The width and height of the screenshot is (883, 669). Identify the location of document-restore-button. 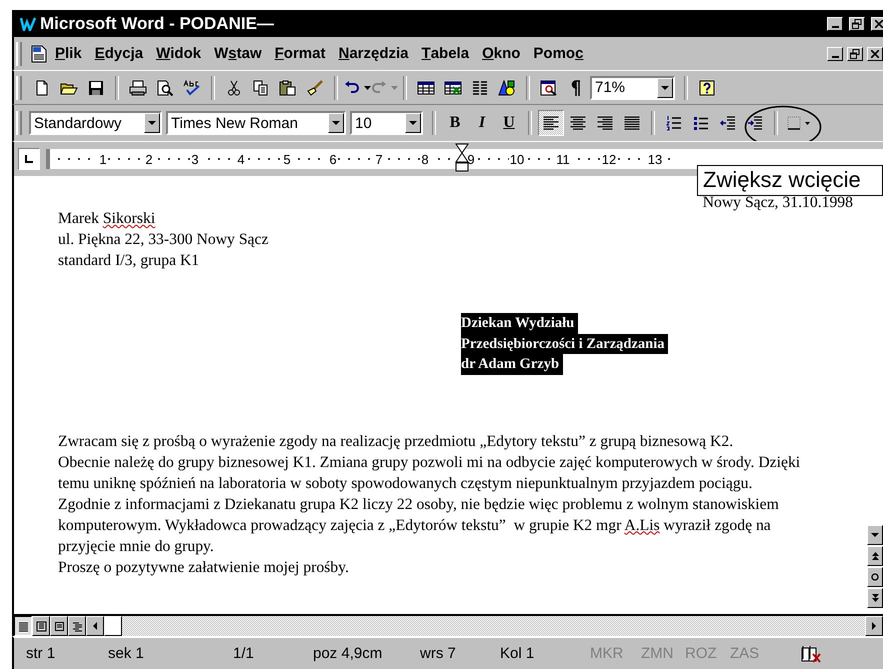
(855, 53).